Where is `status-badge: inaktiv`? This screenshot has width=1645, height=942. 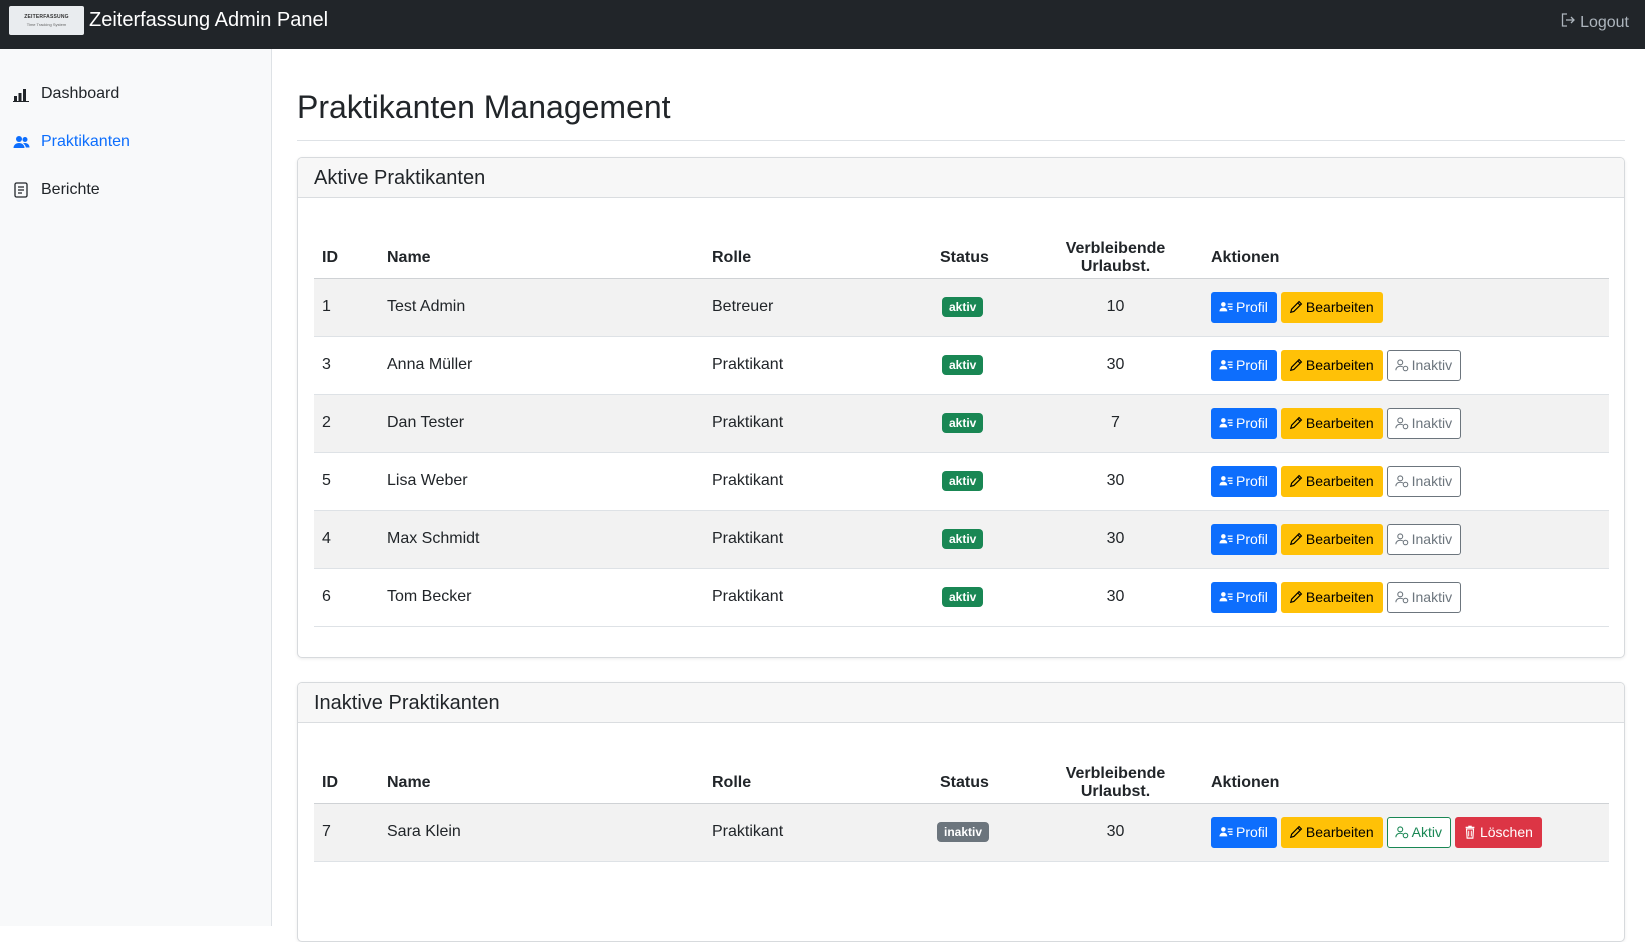 status-badge: inaktiv is located at coordinates (963, 832).